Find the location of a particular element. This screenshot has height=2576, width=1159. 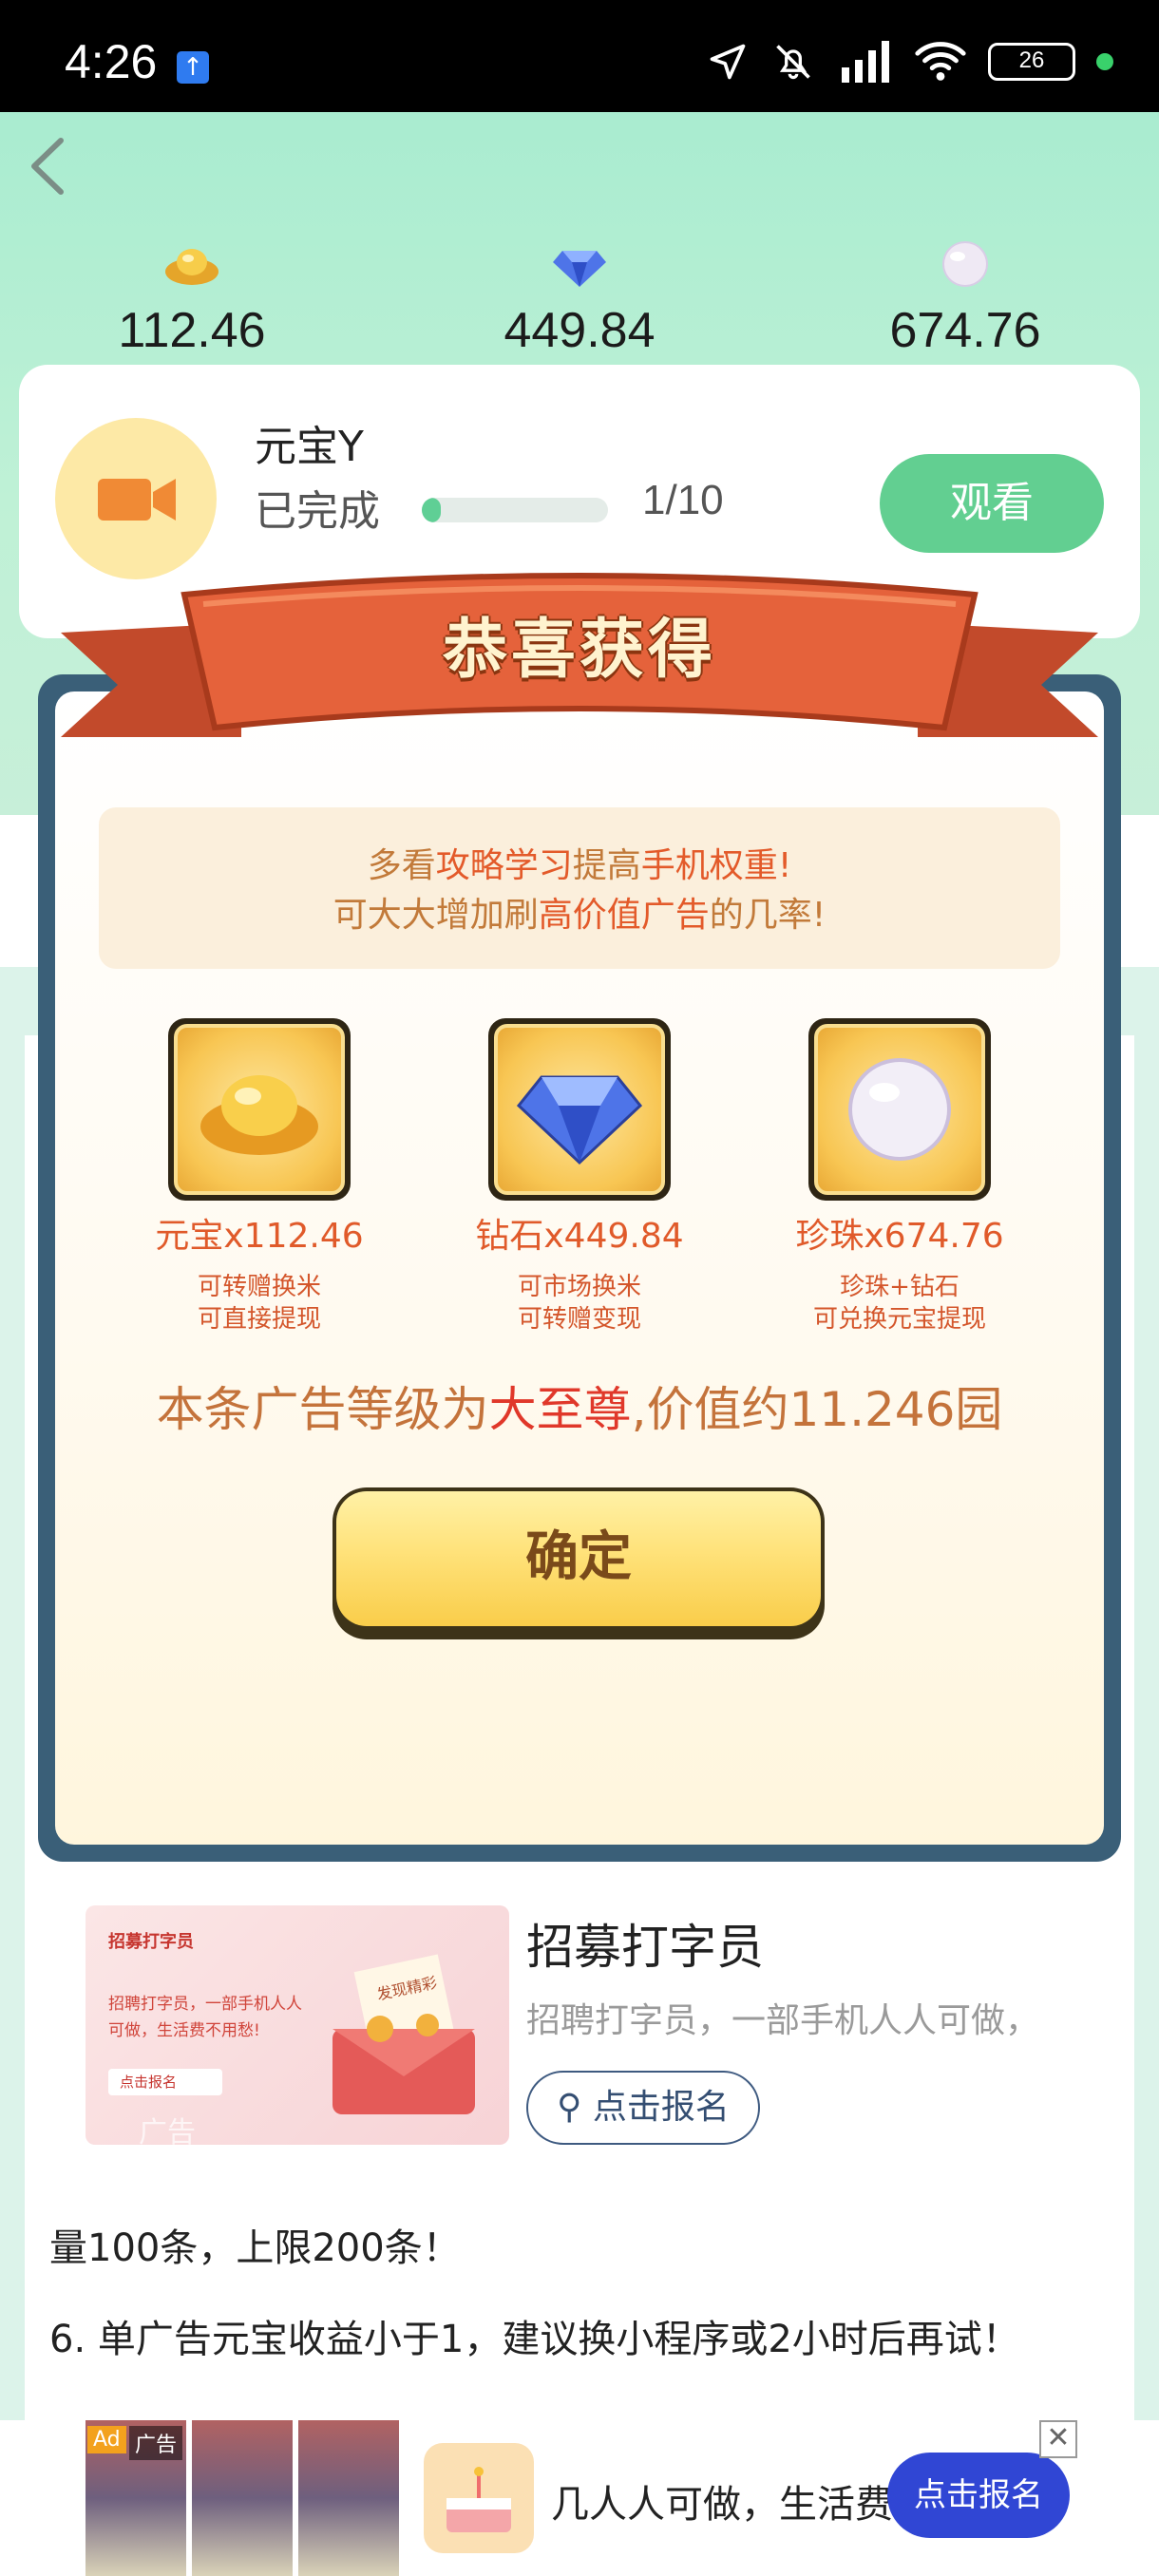

back-arrow-icon is located at coordinates (47, 166).